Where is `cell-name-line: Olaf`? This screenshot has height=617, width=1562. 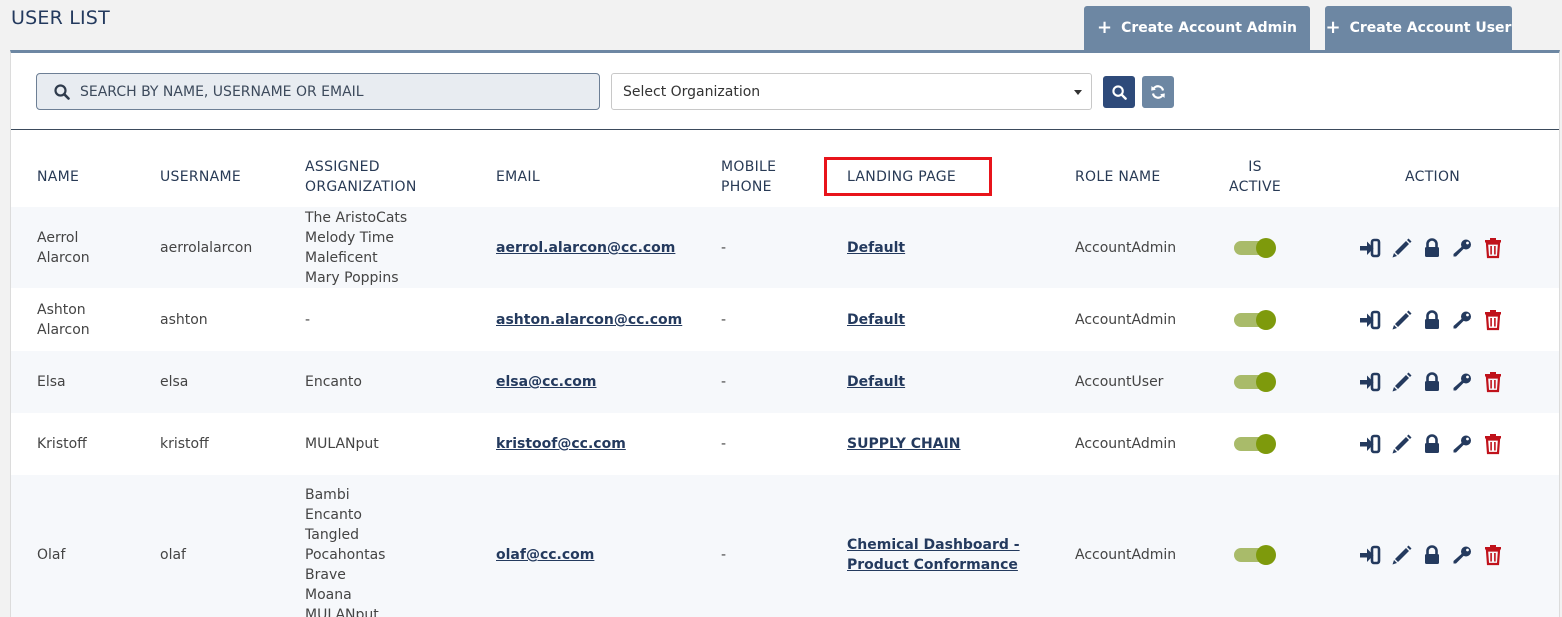
cell-name-line: Olaf is located at coordinates (51, 555).